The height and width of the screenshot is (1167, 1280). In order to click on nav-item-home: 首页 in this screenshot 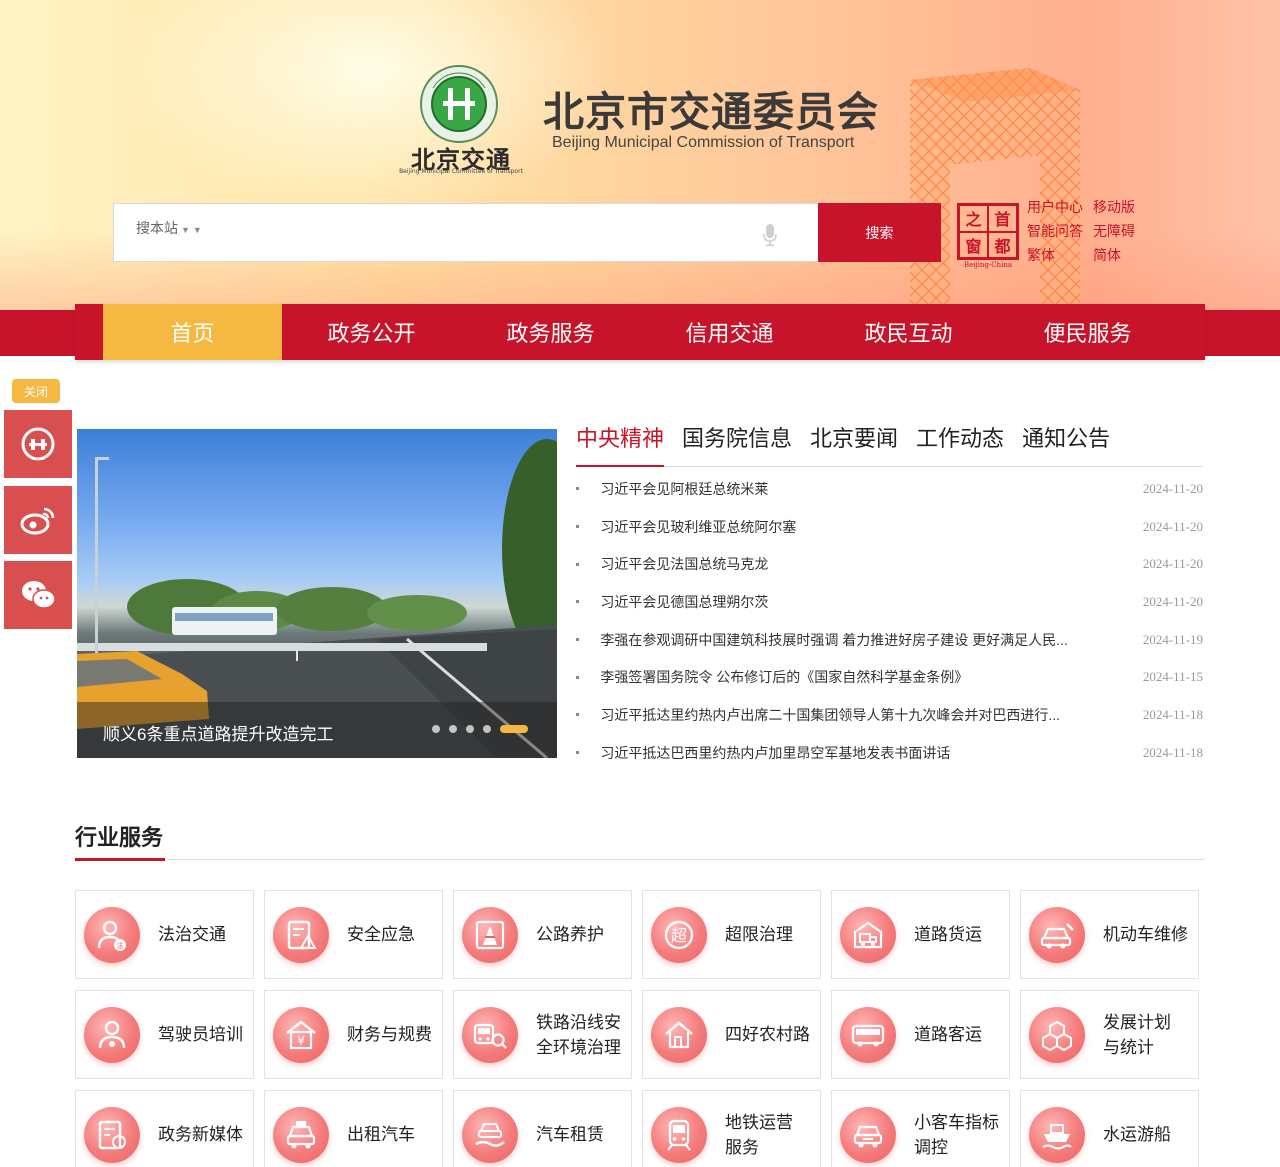, I will do `click(192, 332)`.